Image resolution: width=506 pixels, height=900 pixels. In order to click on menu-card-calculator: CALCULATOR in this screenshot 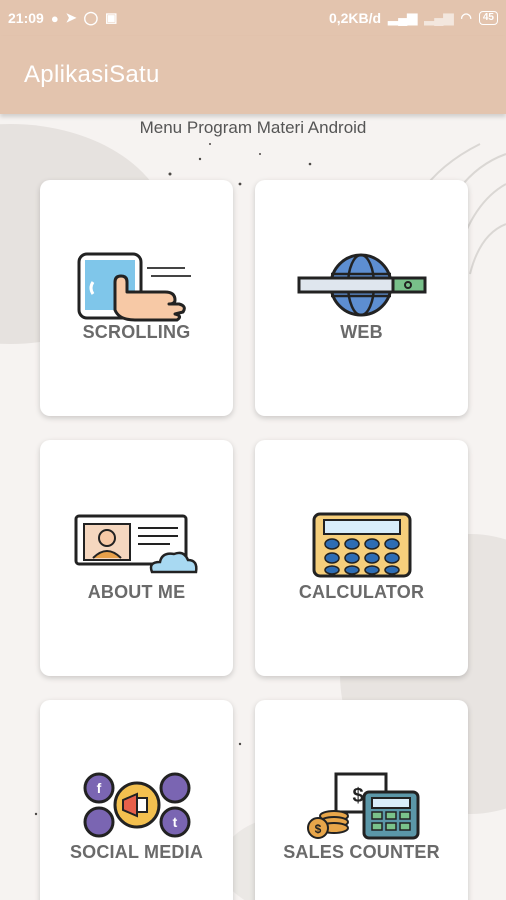, I will do `click(361, 558)`.